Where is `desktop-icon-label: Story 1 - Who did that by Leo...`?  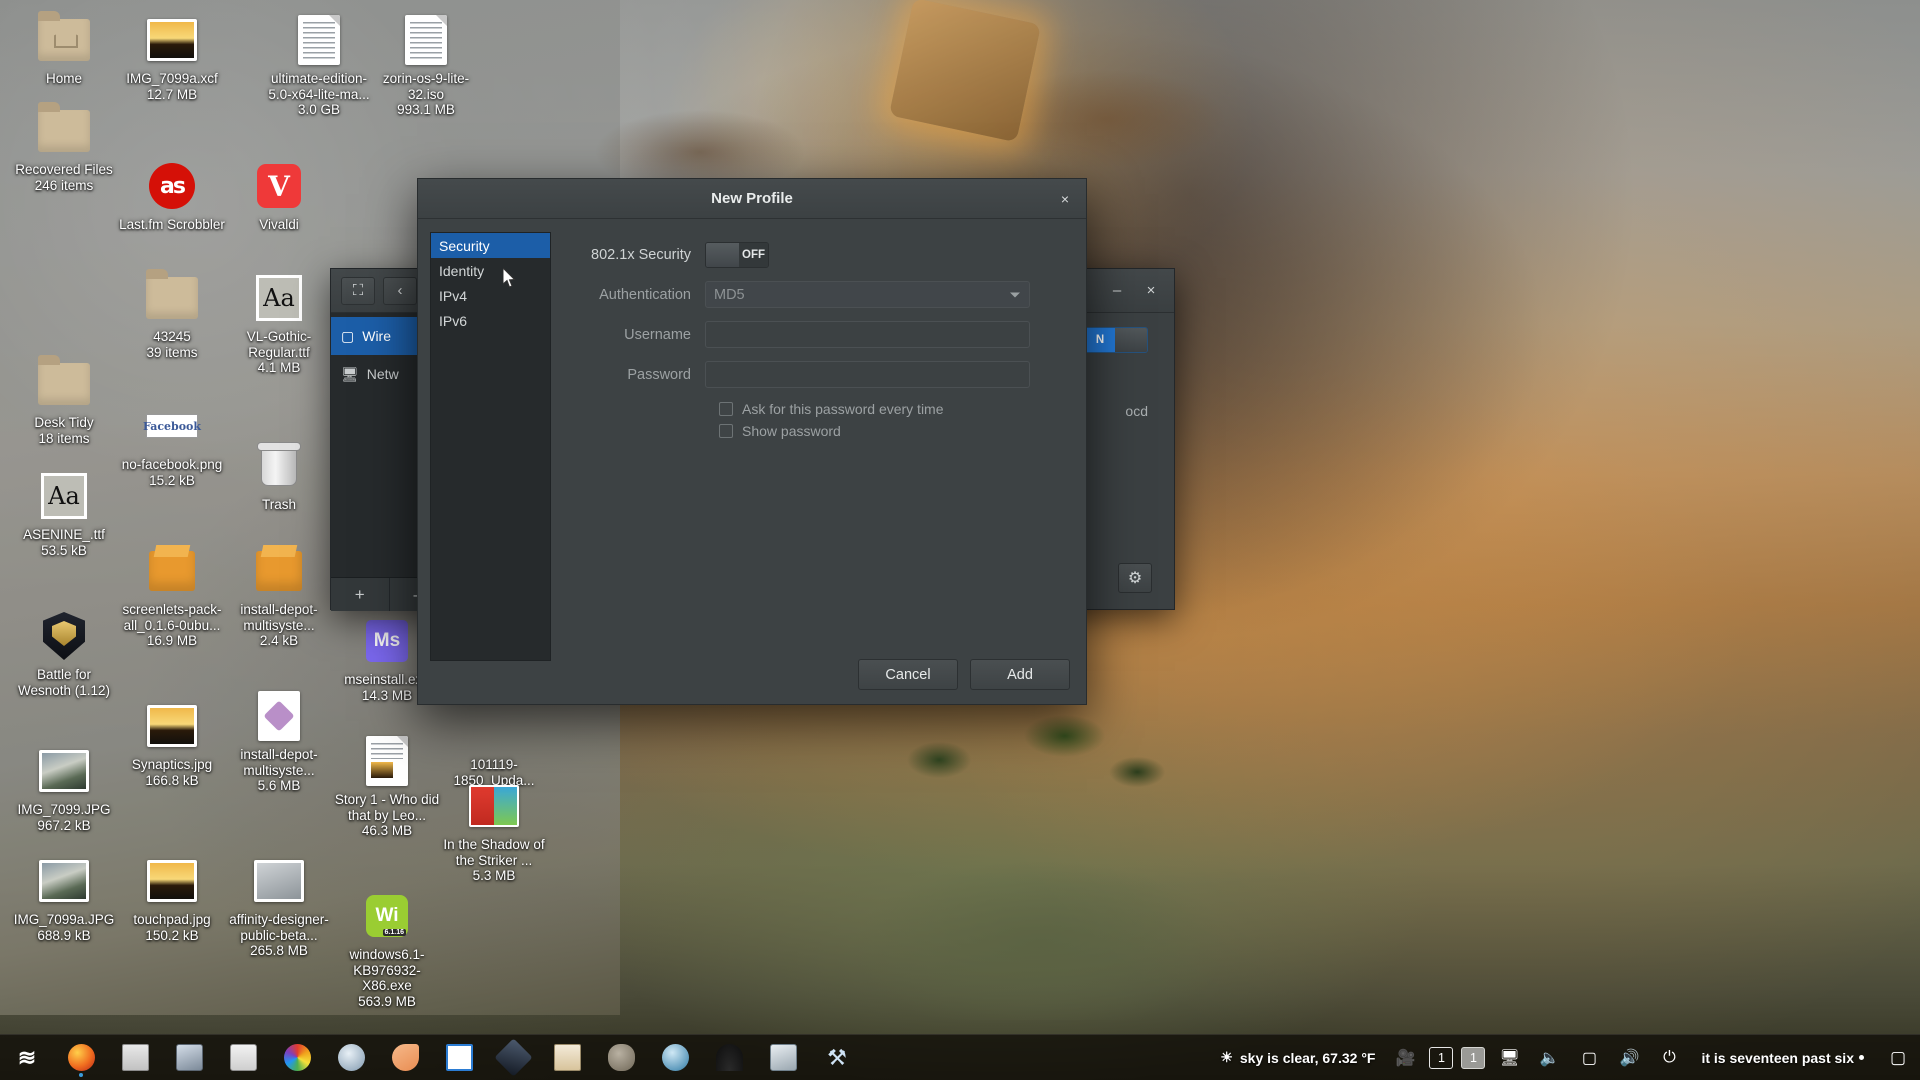
desktop-icon-label: Story 1 - Who did that by Leo... is located at coordinates (387, 807).